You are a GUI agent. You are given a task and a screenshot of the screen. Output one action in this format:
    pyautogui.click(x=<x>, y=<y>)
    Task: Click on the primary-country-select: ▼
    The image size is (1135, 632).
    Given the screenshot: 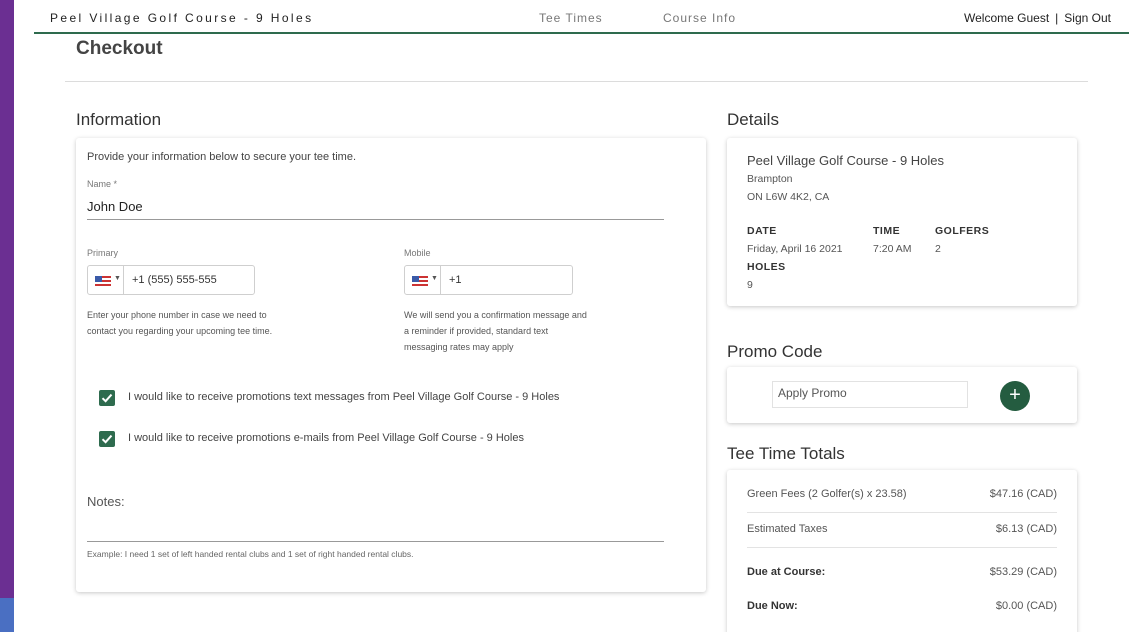 What is the action you would take?
    pyautogui.click(x=106, y=280)
    